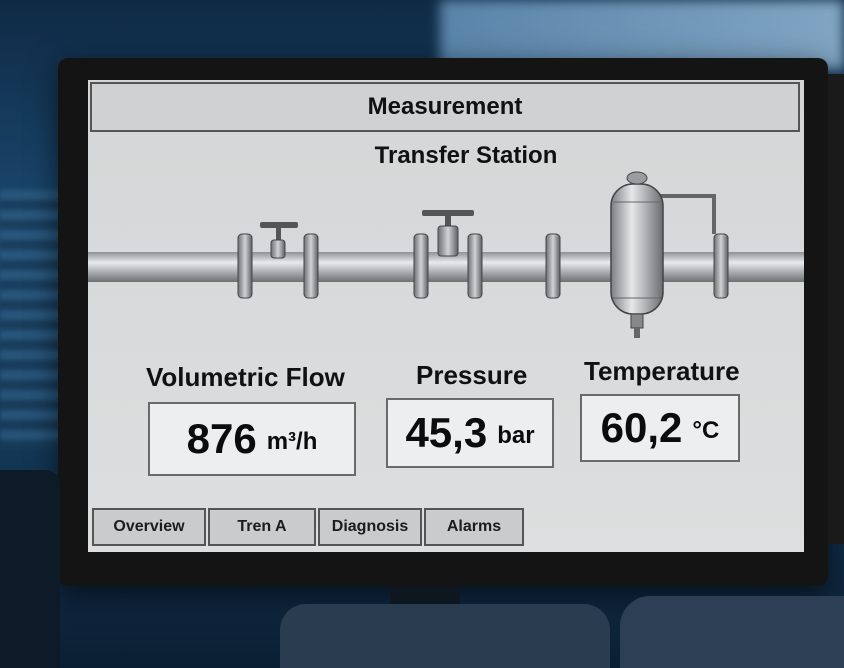  I want to click on tab-overview: Overview, so click(149, 527).